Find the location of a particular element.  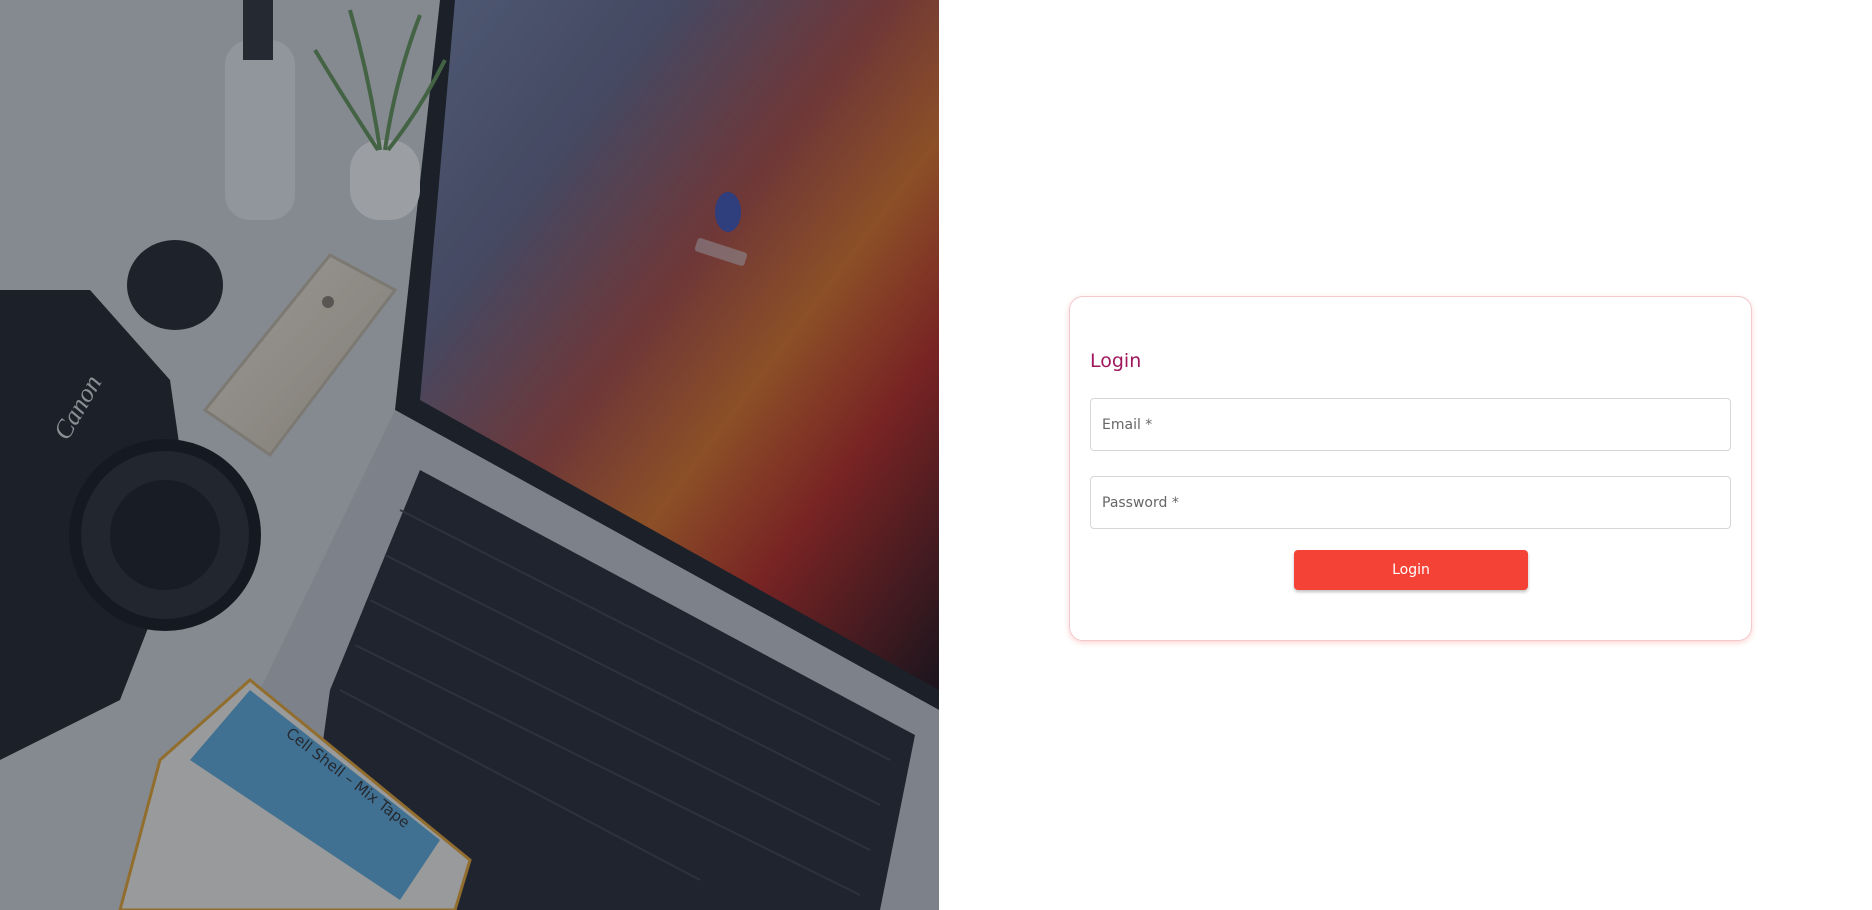

password-field is located at coordinates (1410, 502).